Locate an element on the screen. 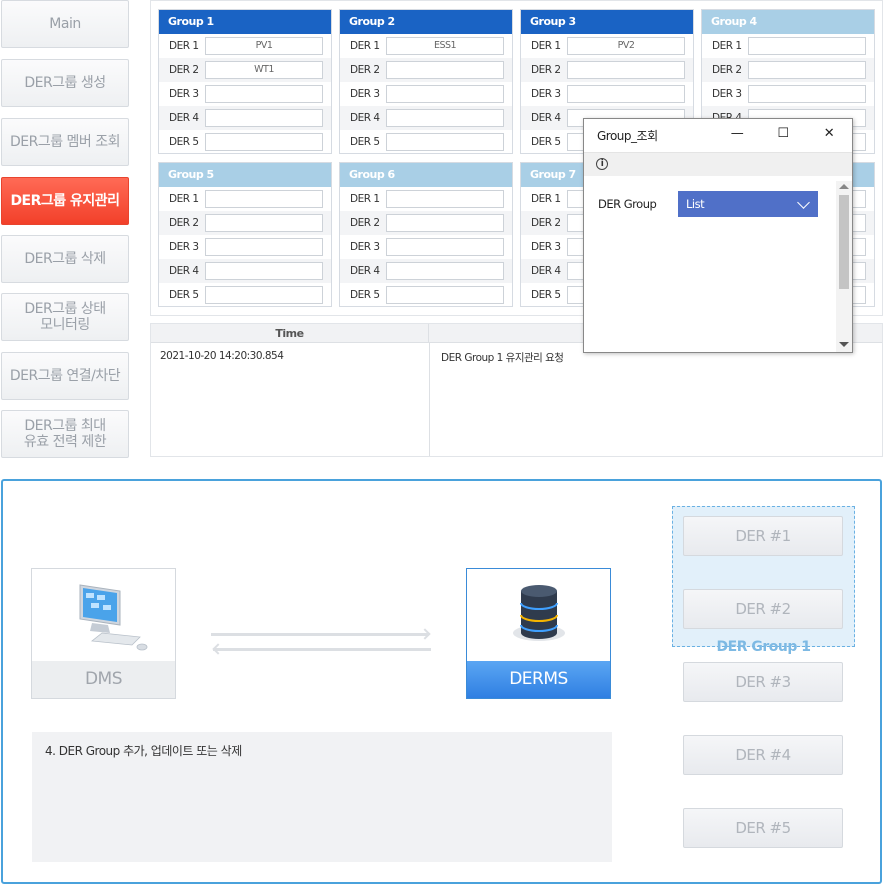  der-5-button: DER #5 is located at coordinates (763, 828).